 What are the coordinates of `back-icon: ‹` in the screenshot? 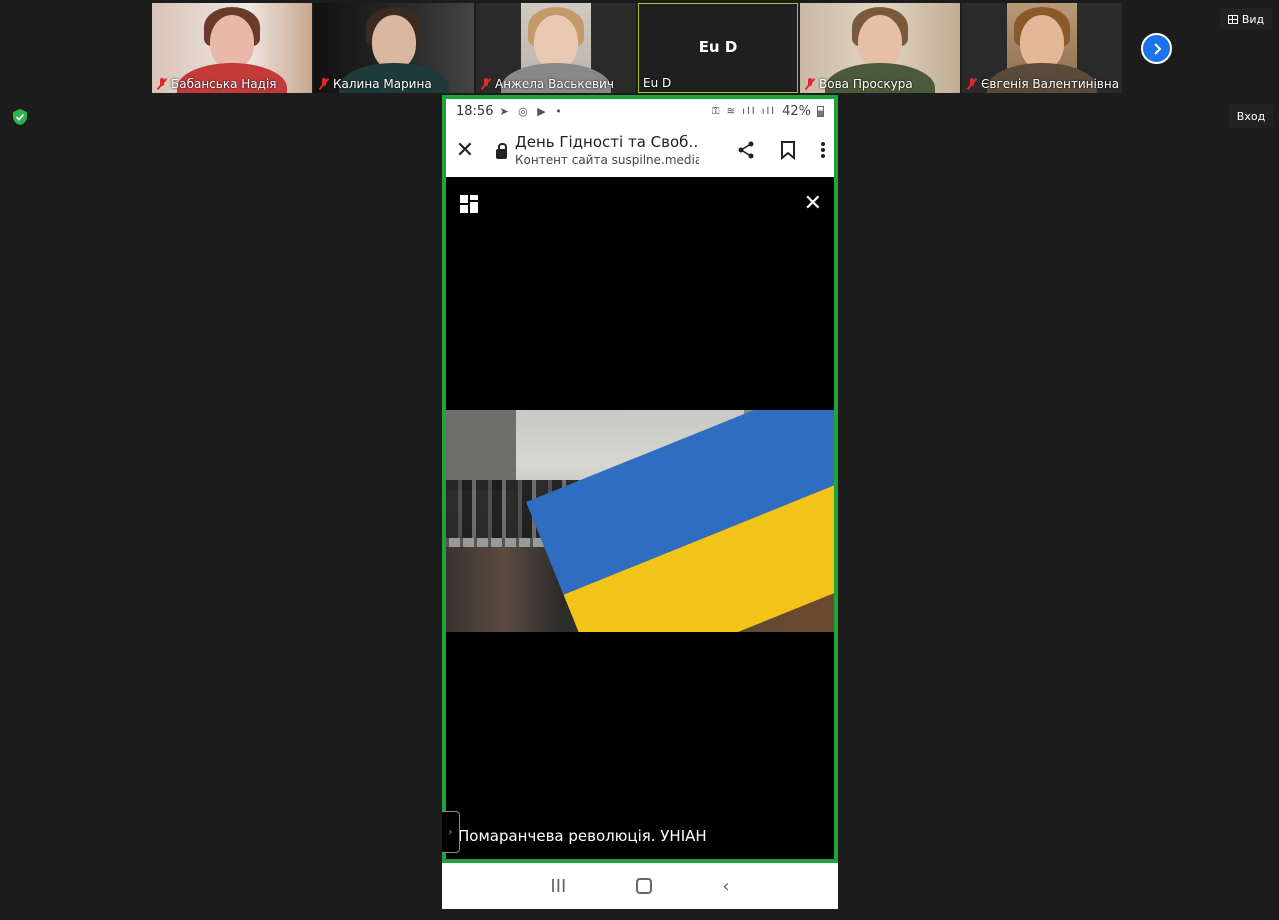 It's located at (725, 886).